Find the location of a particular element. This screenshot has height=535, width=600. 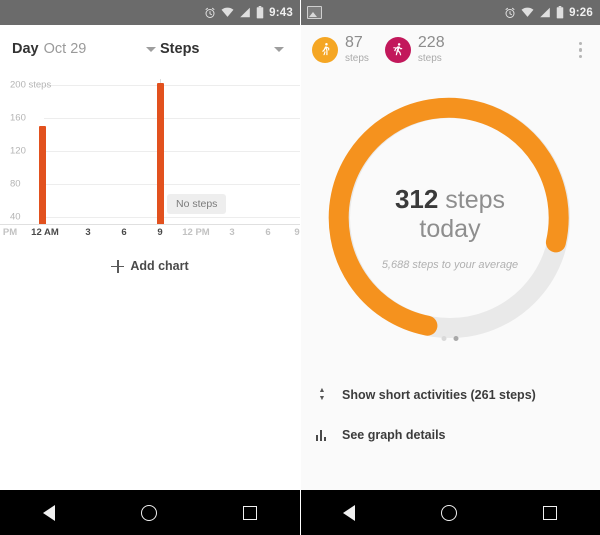

activity-summary-header: 87 steps 228 steps is located at coordinates (450, 50).